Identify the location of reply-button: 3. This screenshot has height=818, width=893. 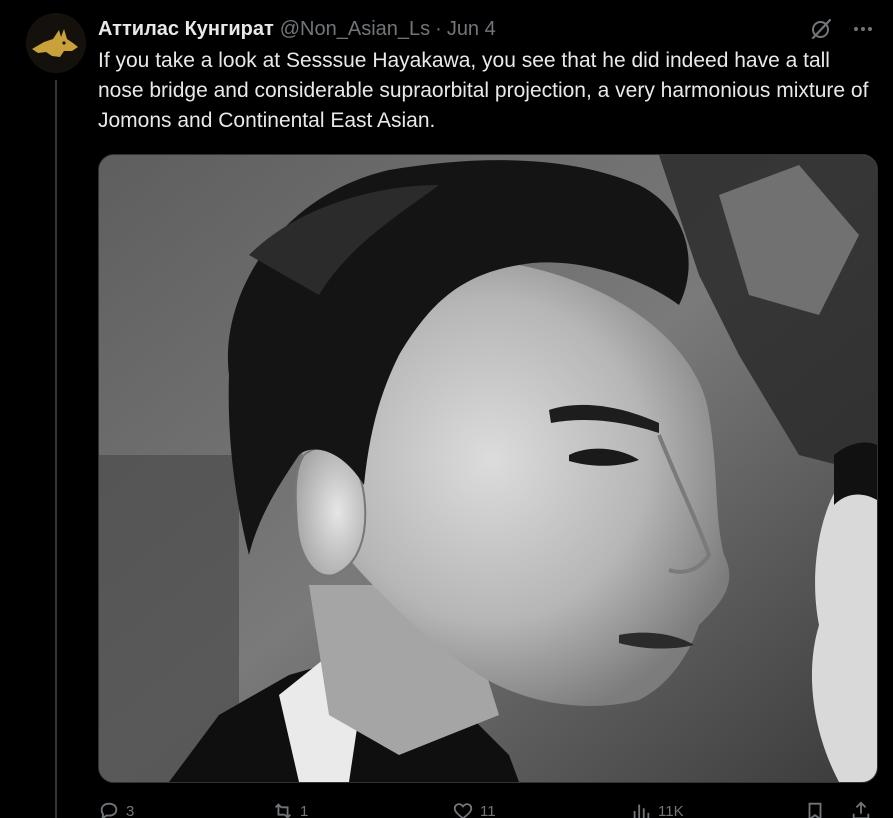
(116, 809).